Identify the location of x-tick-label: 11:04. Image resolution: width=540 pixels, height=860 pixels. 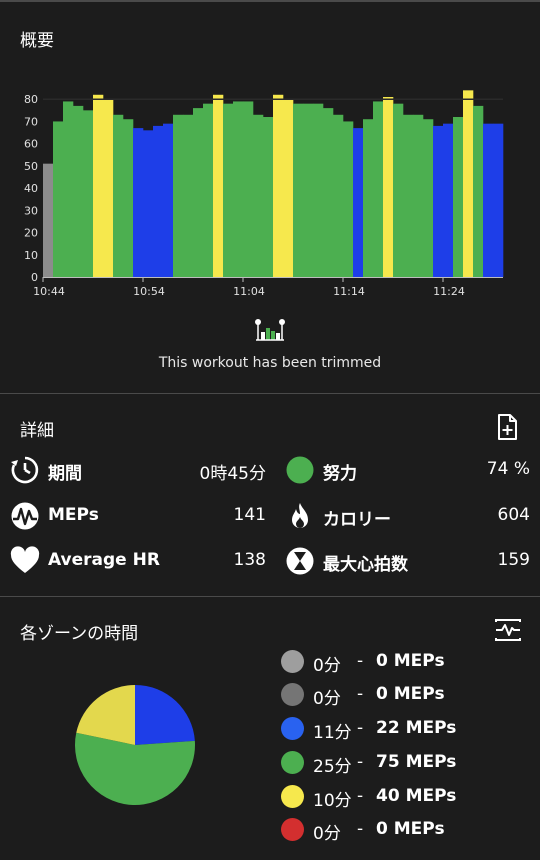
(249, 291).